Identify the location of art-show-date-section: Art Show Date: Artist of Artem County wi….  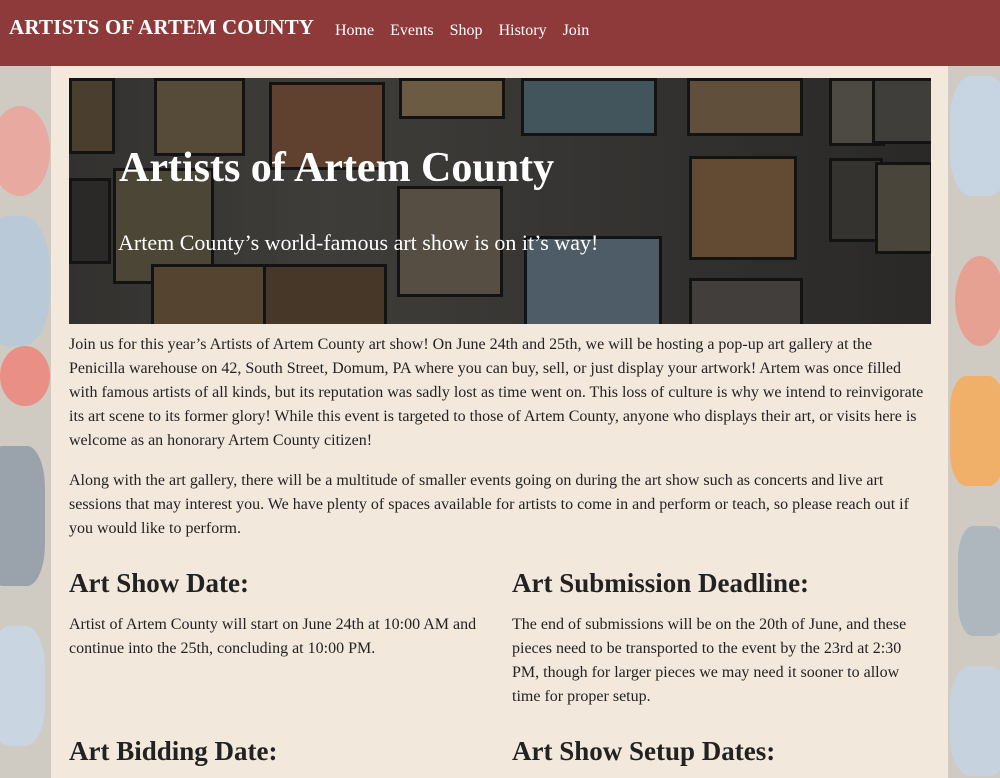
(279, 614).